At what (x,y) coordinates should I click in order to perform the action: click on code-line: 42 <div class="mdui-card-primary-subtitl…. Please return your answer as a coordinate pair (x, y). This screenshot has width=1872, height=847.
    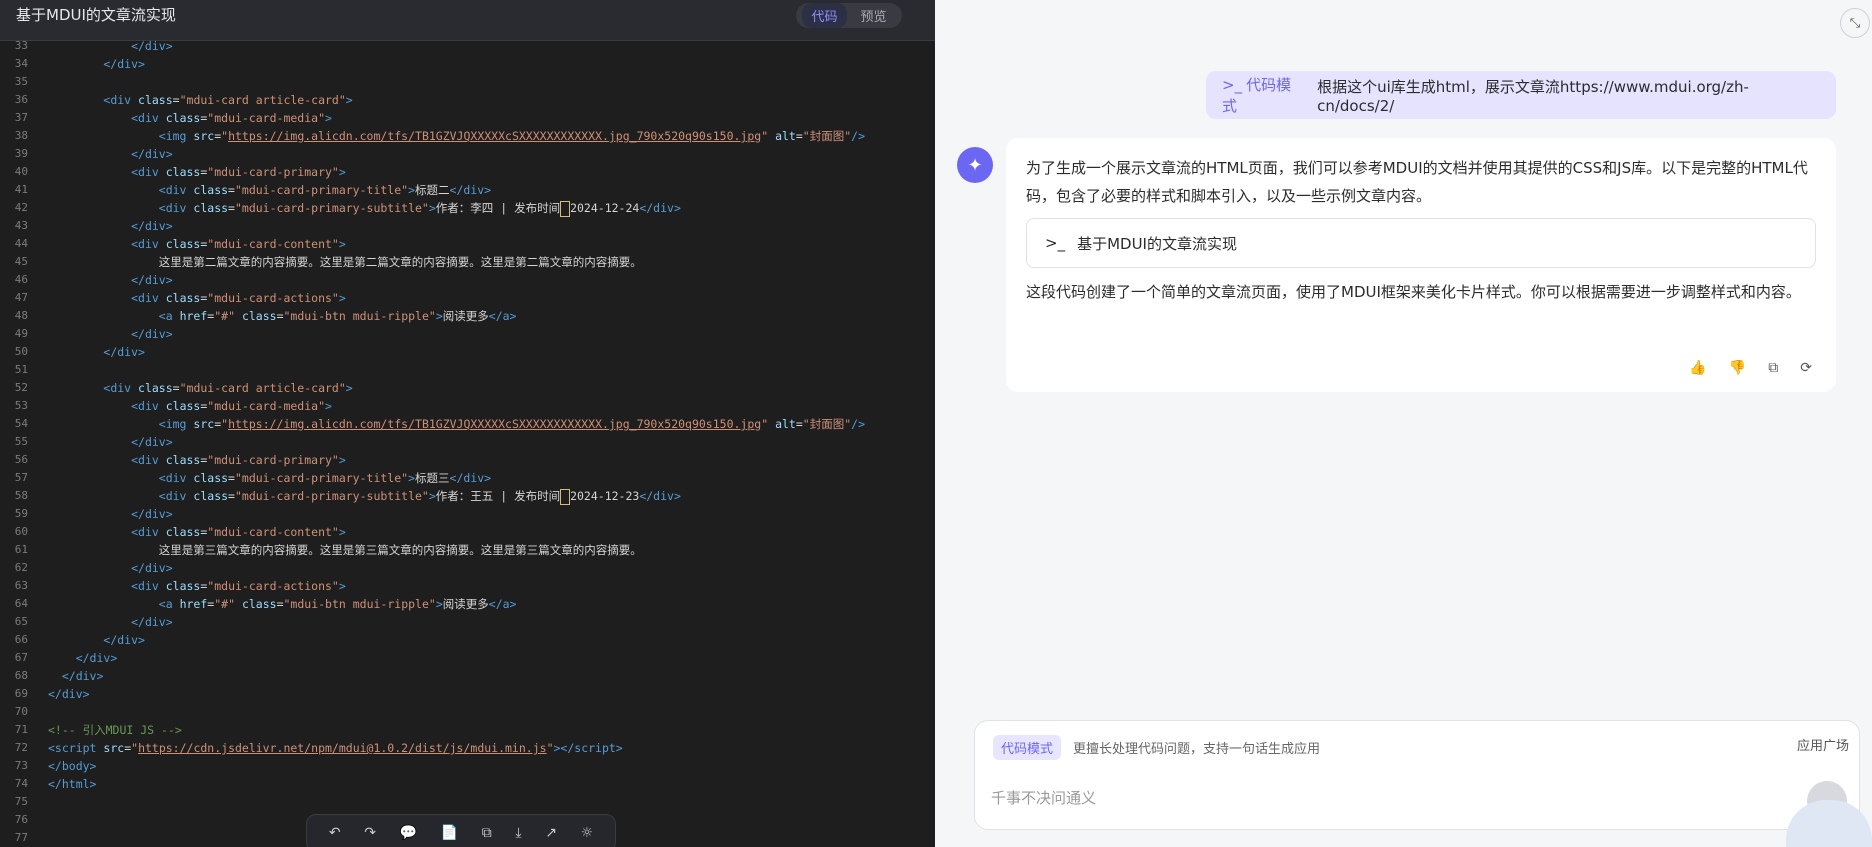
    Looking at the image, I should click on (467, 208).